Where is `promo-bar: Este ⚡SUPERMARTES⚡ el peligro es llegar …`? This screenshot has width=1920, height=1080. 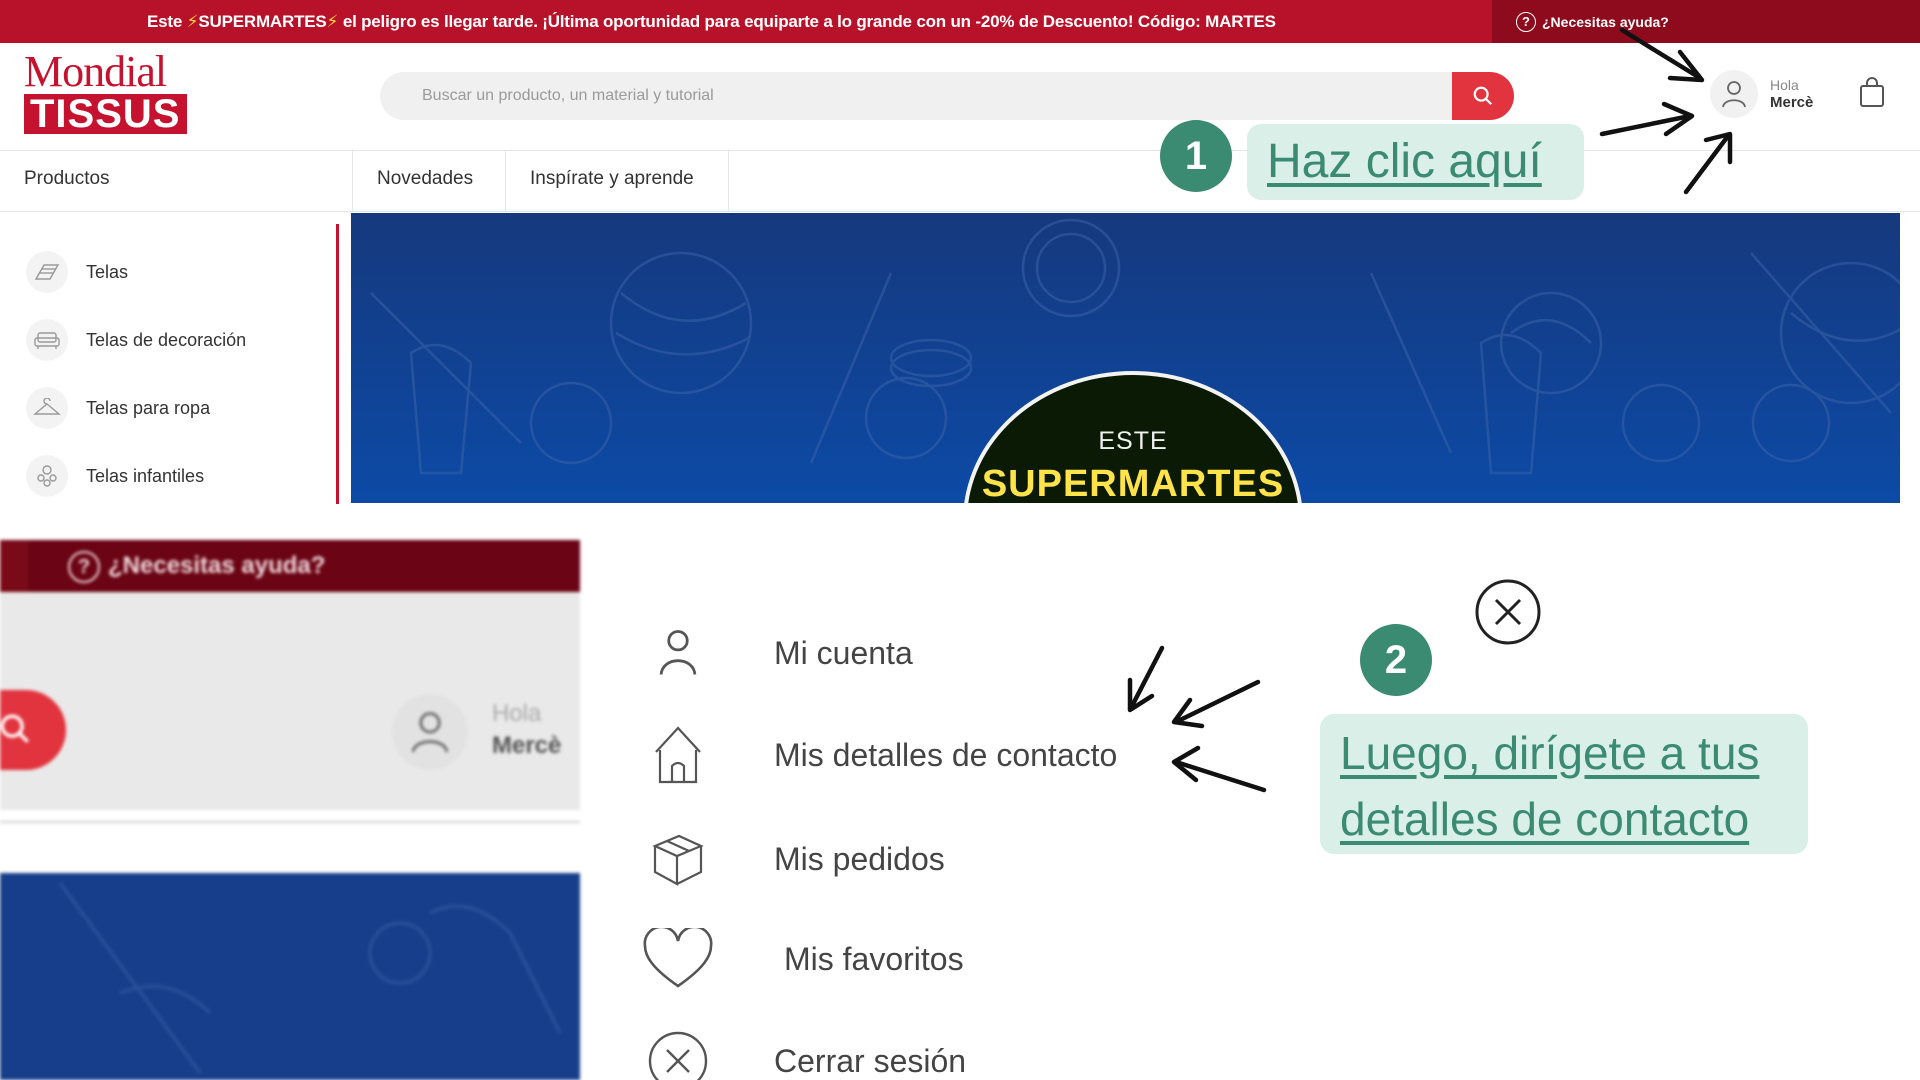
promo-bar: Este ⚡SUPERMARTES⚡ el peligro es llegar … is located at coordinates (960, 21).